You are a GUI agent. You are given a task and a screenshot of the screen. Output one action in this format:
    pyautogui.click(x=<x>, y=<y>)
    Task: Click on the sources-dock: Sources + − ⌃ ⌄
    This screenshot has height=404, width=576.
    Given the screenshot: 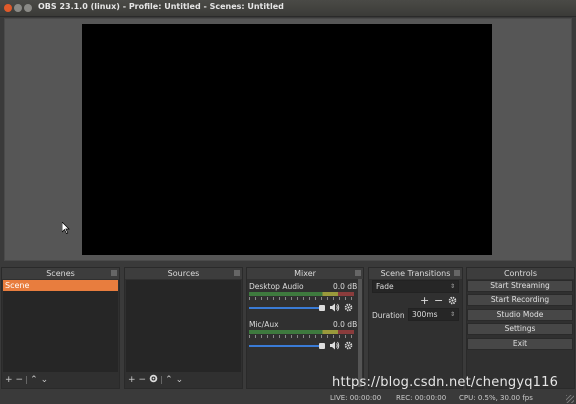 What is the action you would take?
    pyautogui.click(x=183, y=328)
    